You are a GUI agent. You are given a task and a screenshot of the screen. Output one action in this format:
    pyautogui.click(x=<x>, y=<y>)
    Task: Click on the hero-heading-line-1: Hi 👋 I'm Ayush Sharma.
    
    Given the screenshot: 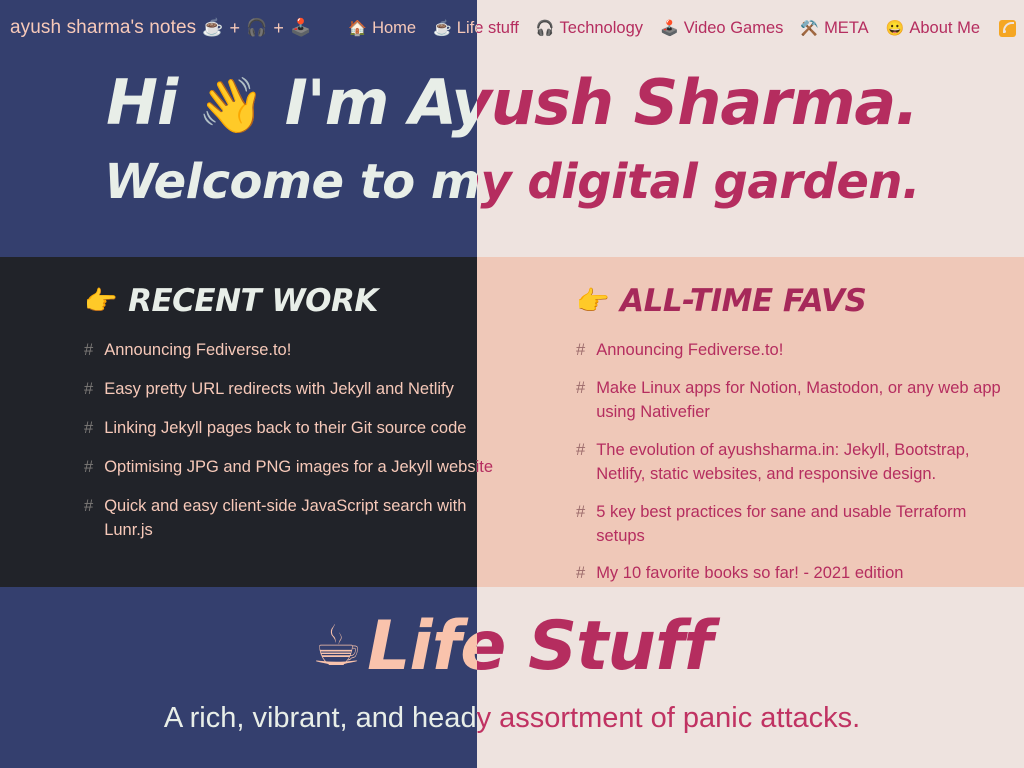 What is the action you would take?
    pyautogui.click(x=512, y=102)
    